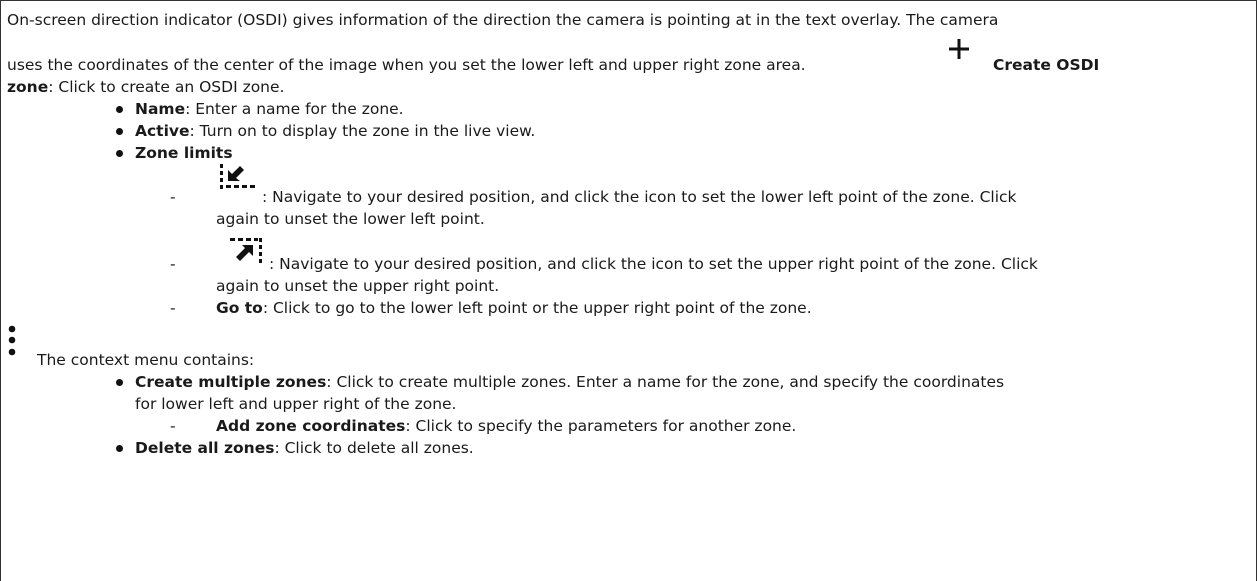 This screenshot has height=581, width=1257. I want to click on plus-icon, so click(959, 49).